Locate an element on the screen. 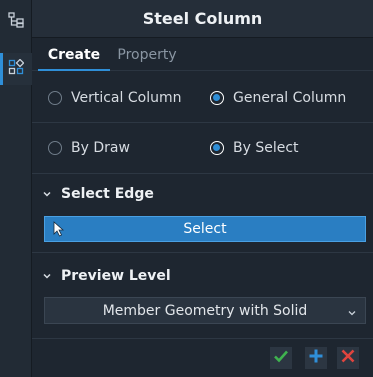 The height and width of the screenshot is (377, 373). radio-label: By Select is located at coordinates (266, 148).